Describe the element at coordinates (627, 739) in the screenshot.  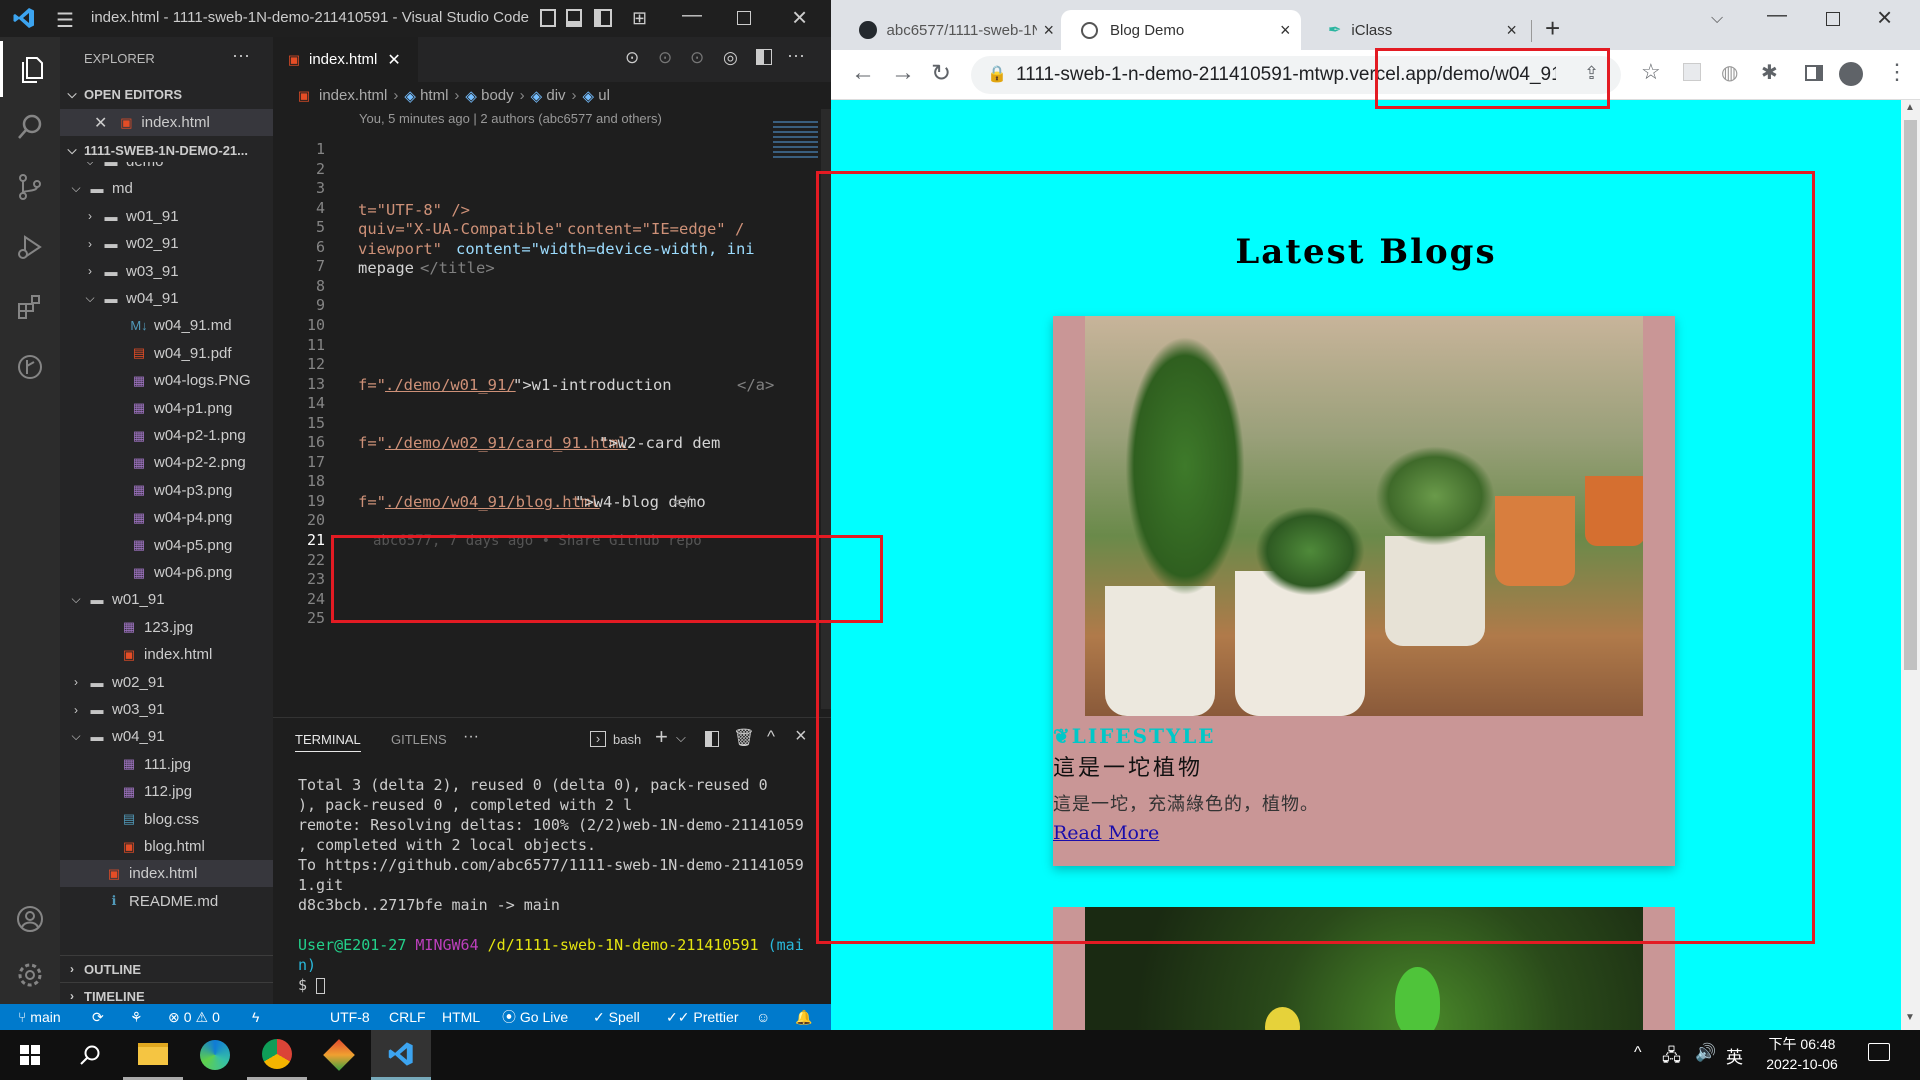
I see `shell-label: bash` at that location.